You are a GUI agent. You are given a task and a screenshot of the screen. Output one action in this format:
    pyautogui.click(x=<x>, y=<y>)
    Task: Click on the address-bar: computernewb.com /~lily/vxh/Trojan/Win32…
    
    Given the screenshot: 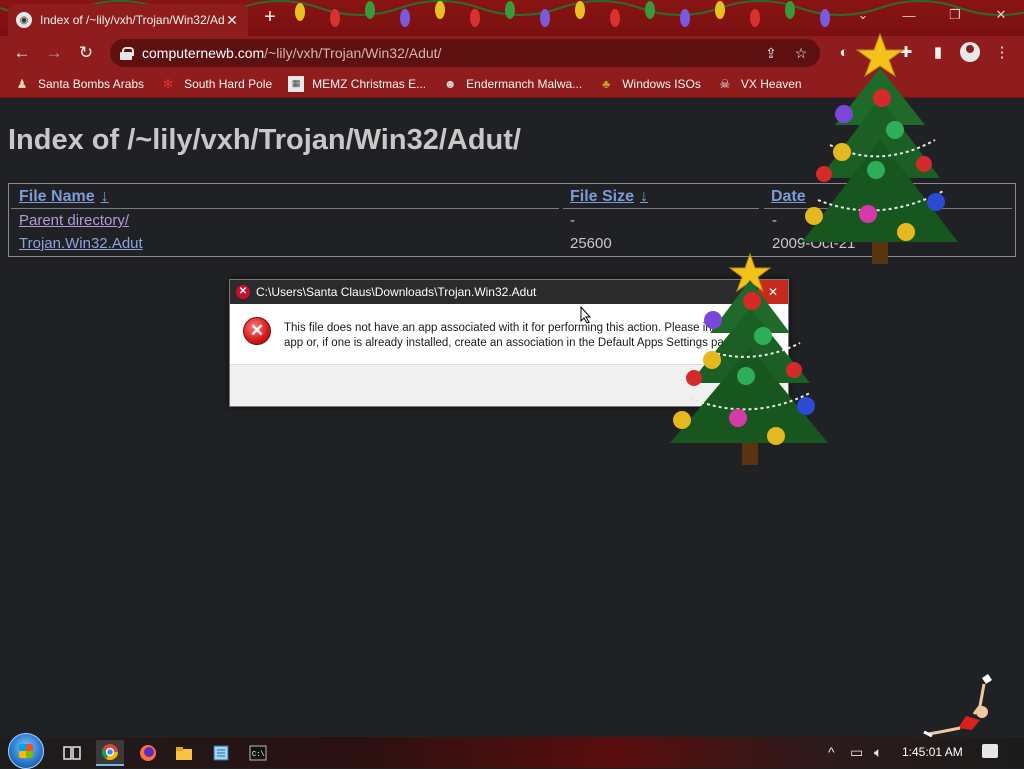 What is the action you would take?
    pyautogui.click(x=465, y=53)
    